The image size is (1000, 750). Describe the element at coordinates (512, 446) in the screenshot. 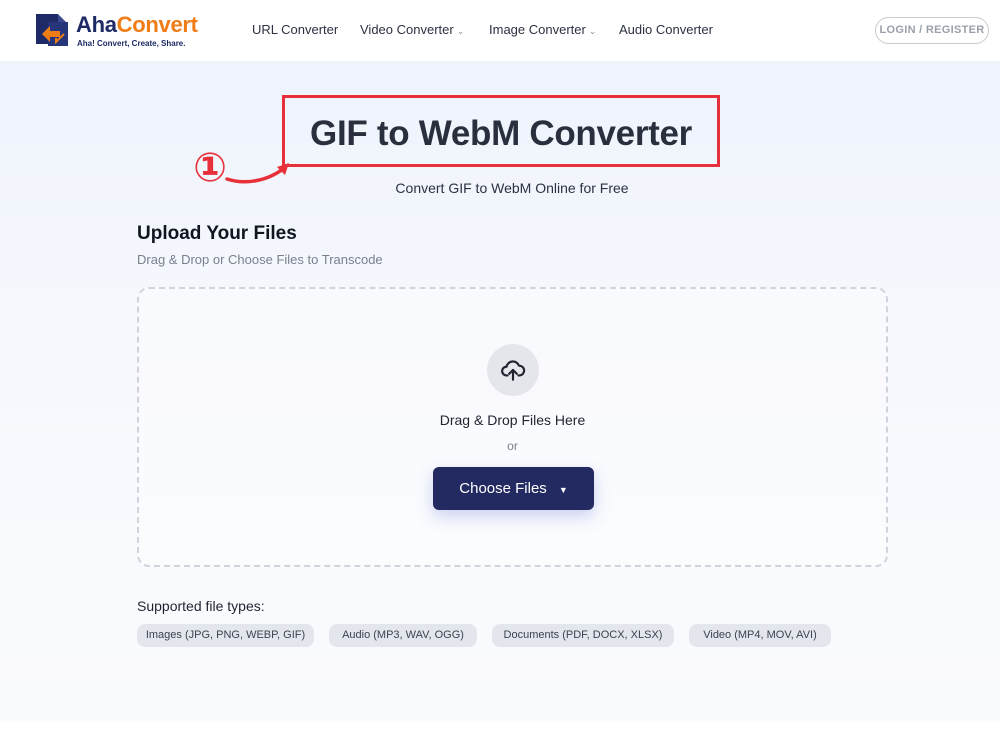

I see `or-separator: or` at that location.